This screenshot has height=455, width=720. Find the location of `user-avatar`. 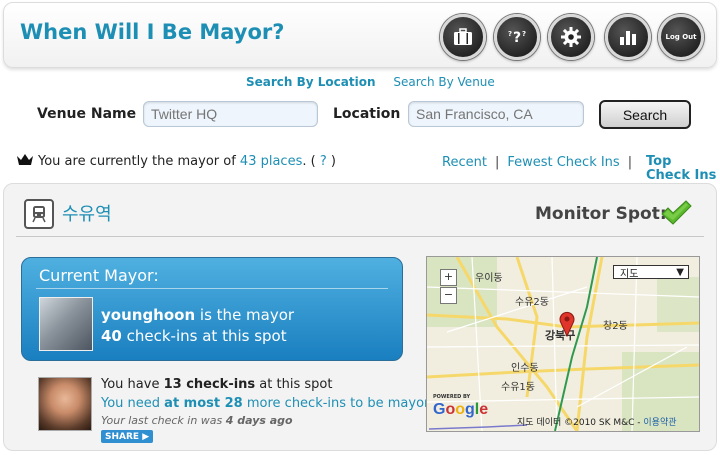

user-avatar is located at coordinates (65, 404).